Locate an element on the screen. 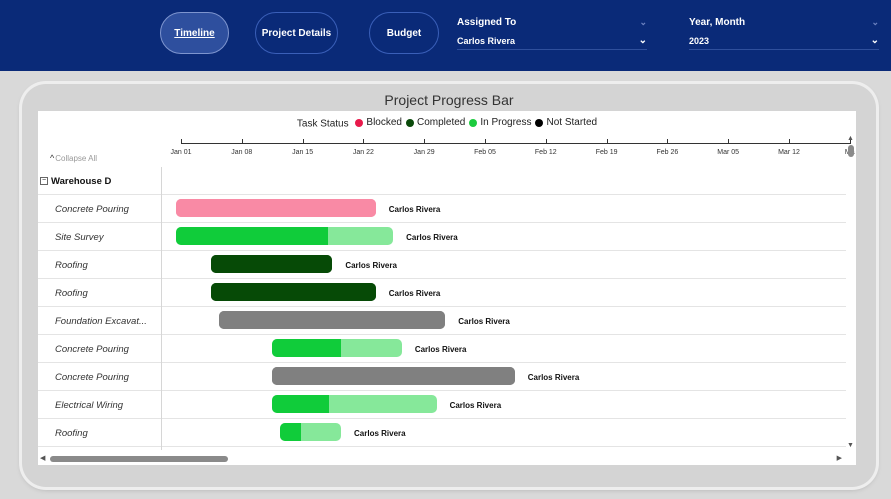 This screenshot has height=499, width=891. task-row: Foundation Excavat... Carlos Rivera is located at coordinates (442, 321).